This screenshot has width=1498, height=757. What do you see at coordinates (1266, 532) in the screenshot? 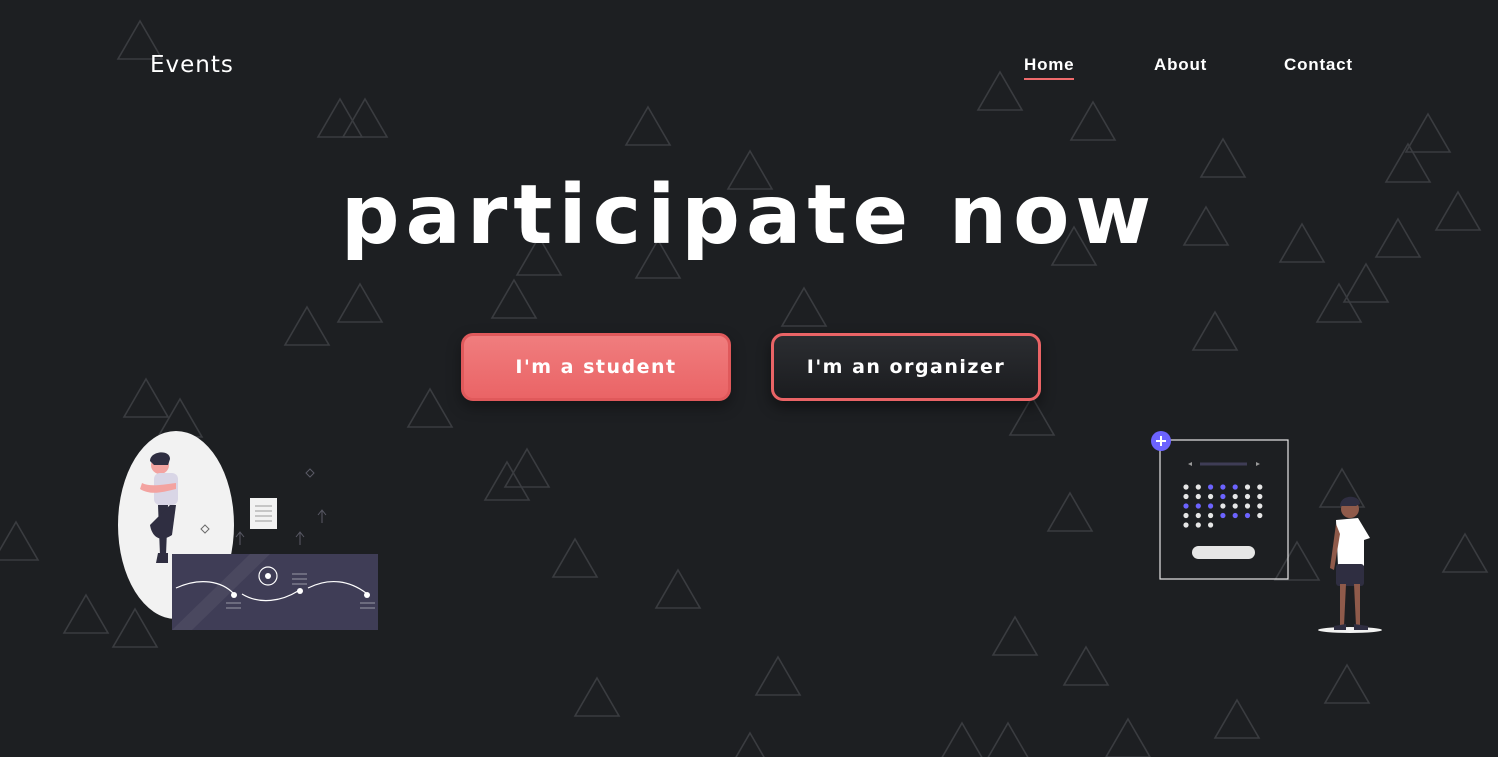
I see `organizer-illustration` at bounding box center [1266, 532].